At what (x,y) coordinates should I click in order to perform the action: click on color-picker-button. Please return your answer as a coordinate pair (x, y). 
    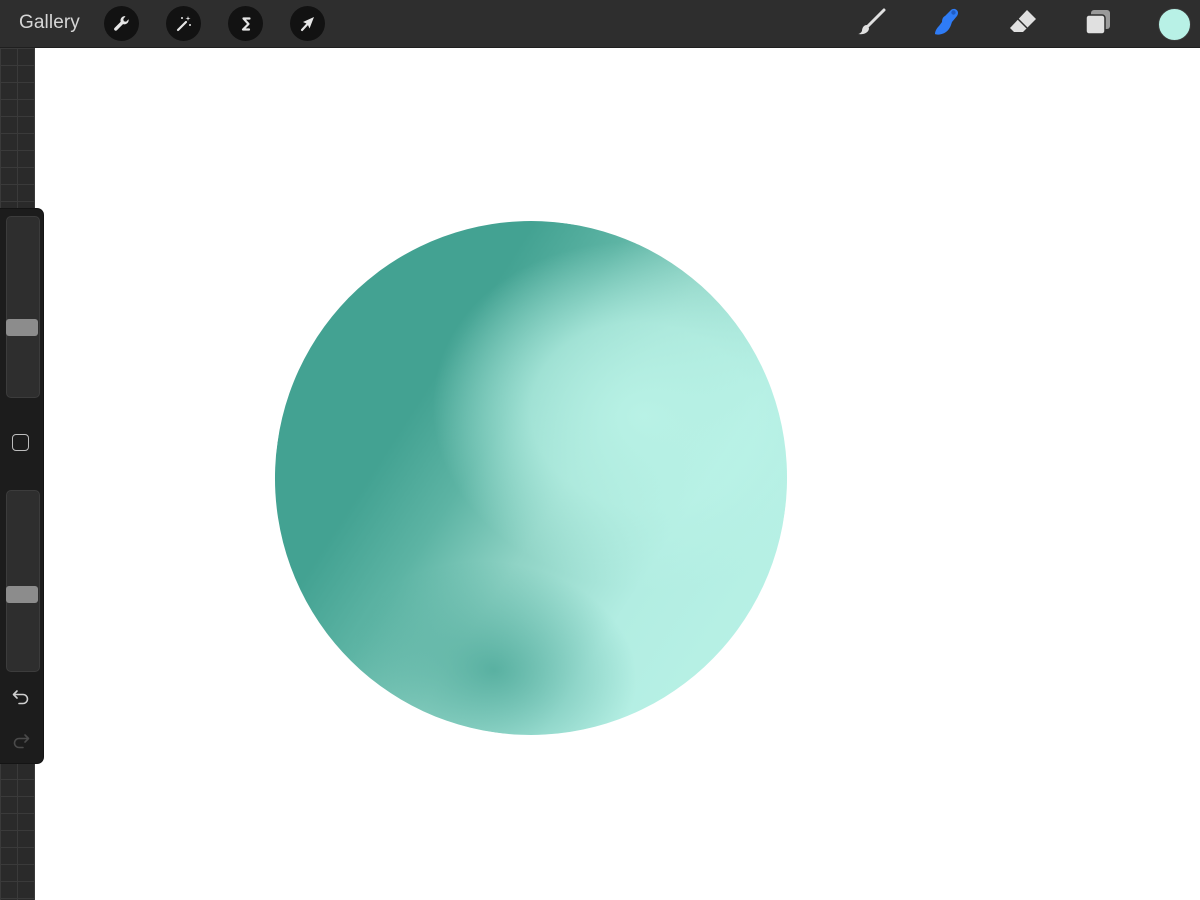
    Looking at the image, I should click on (1174, 24).